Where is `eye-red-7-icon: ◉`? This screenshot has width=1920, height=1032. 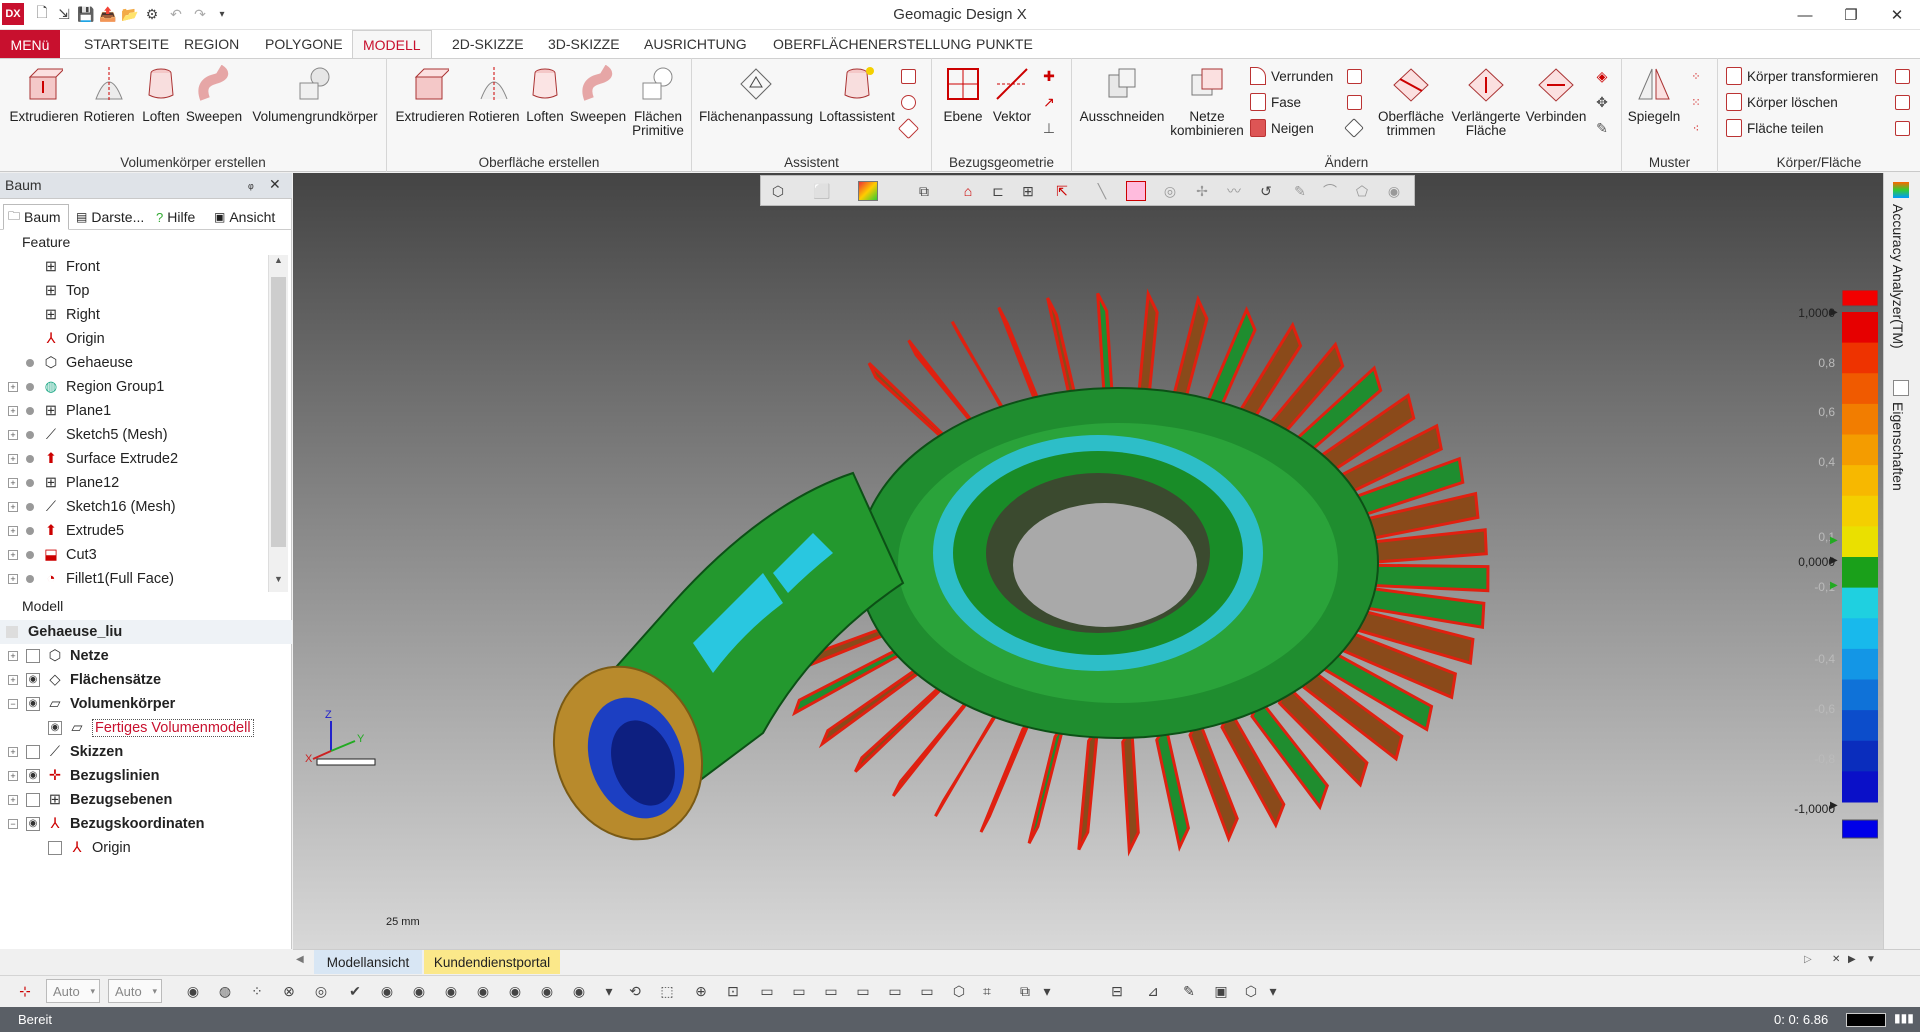
eye-red-7-icon: ◉ is located at coordinates (579, 991).